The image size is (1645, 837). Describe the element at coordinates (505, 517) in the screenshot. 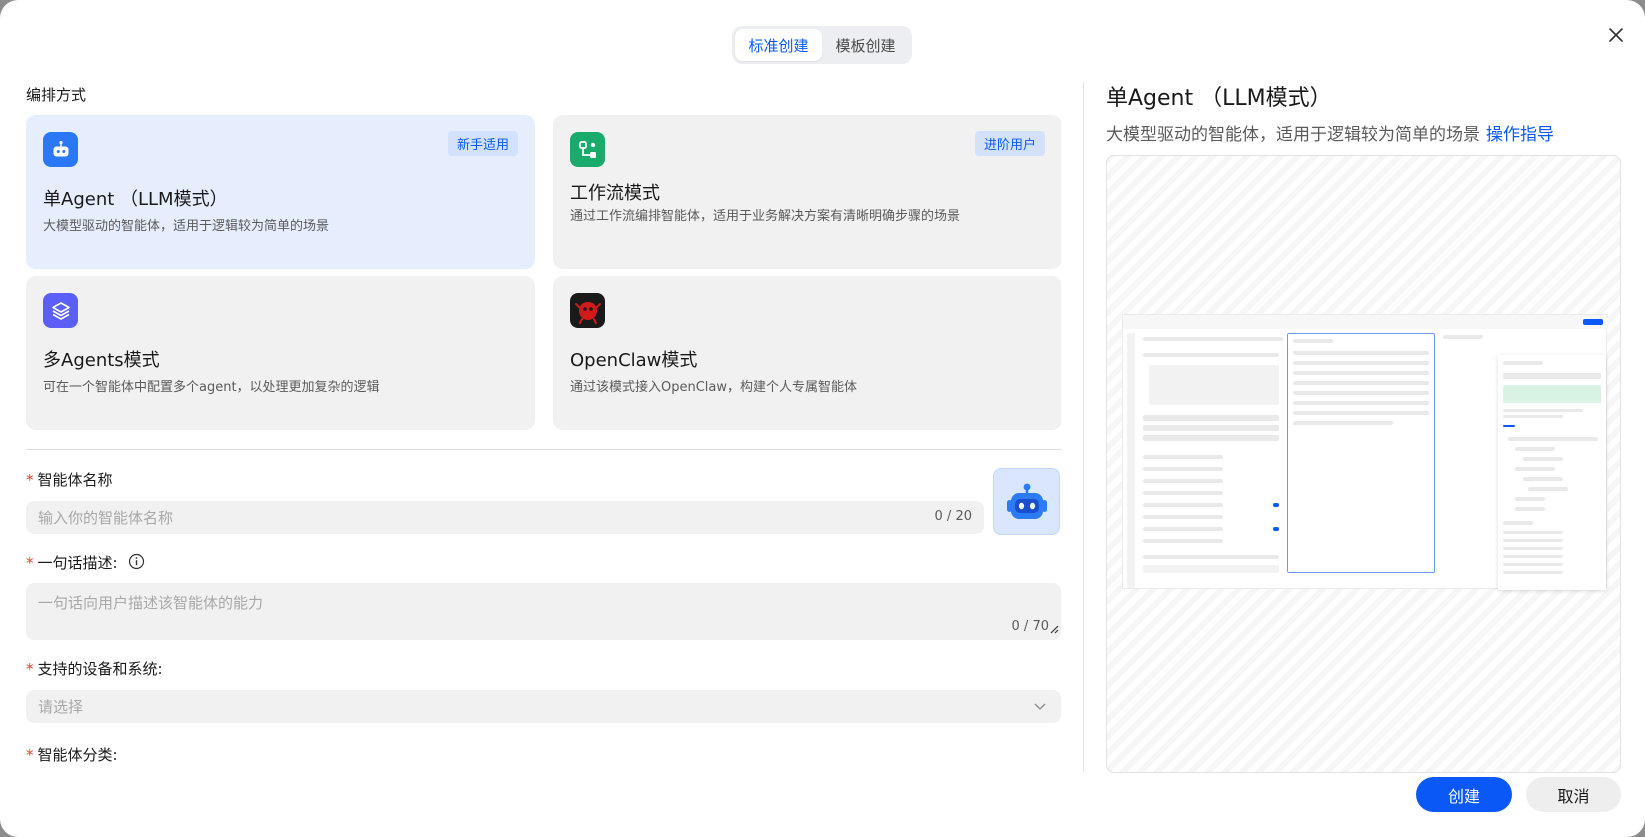

I see `agent-name-input: 输入你的智能体名称 0 / 20` at that location.